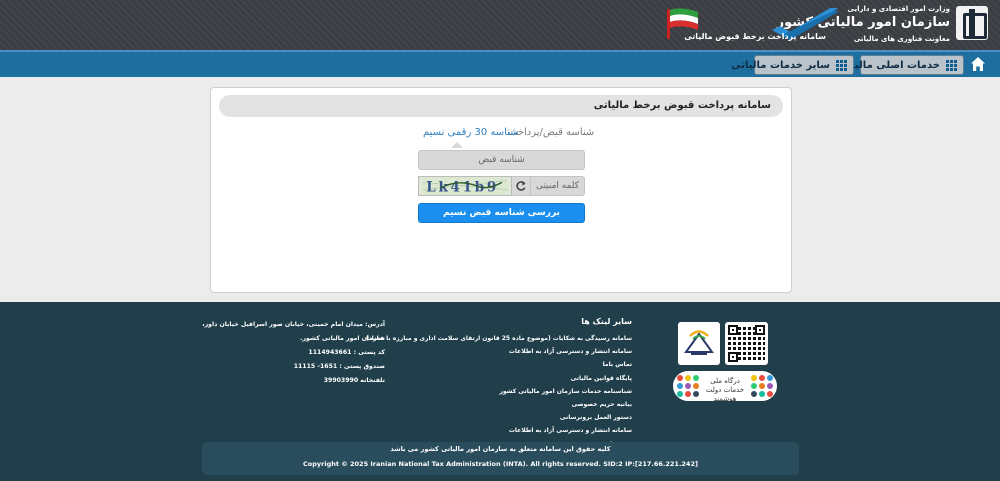 The height and width of the screenshot is (481, 1000). I want to click on footer-link: بیانیه حریم خصوصی, so click(506, 404).